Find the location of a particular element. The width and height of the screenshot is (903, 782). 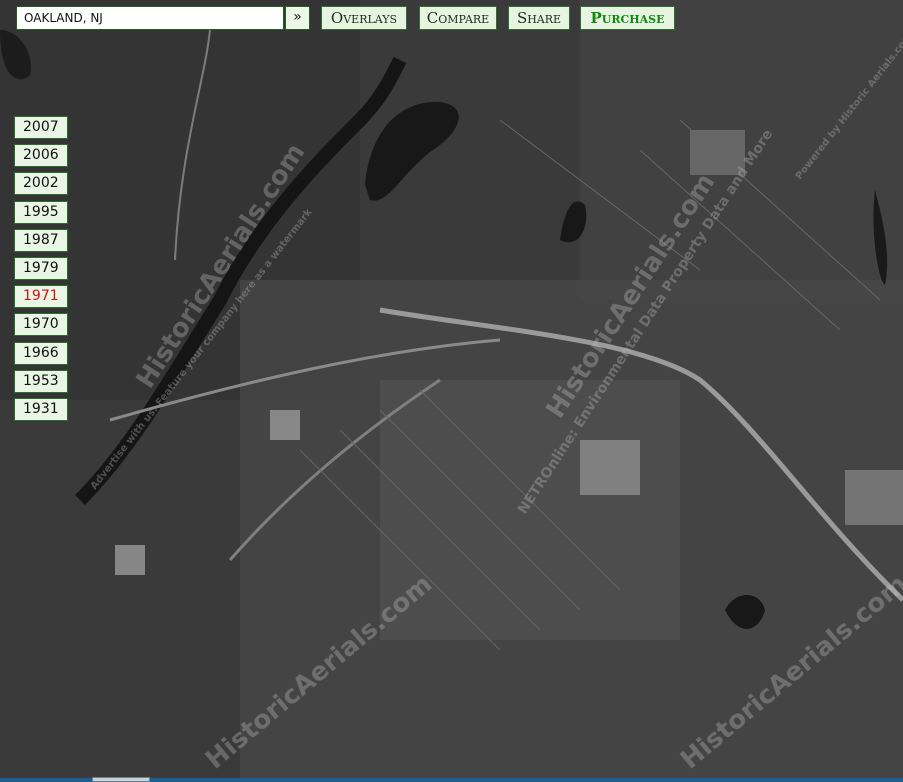

purchase-button: Purchase is located at coordinates (627, 18).